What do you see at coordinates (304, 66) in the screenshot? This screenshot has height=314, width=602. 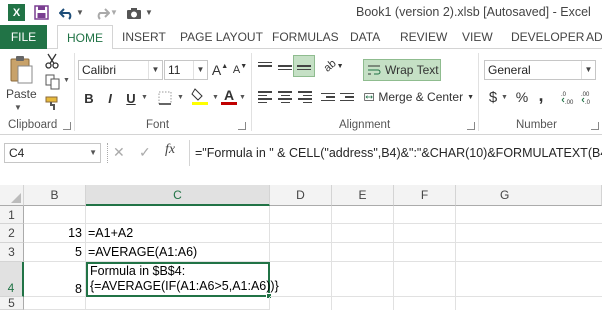 I see `bottom-align-icon` at bounding box center [304, 66].